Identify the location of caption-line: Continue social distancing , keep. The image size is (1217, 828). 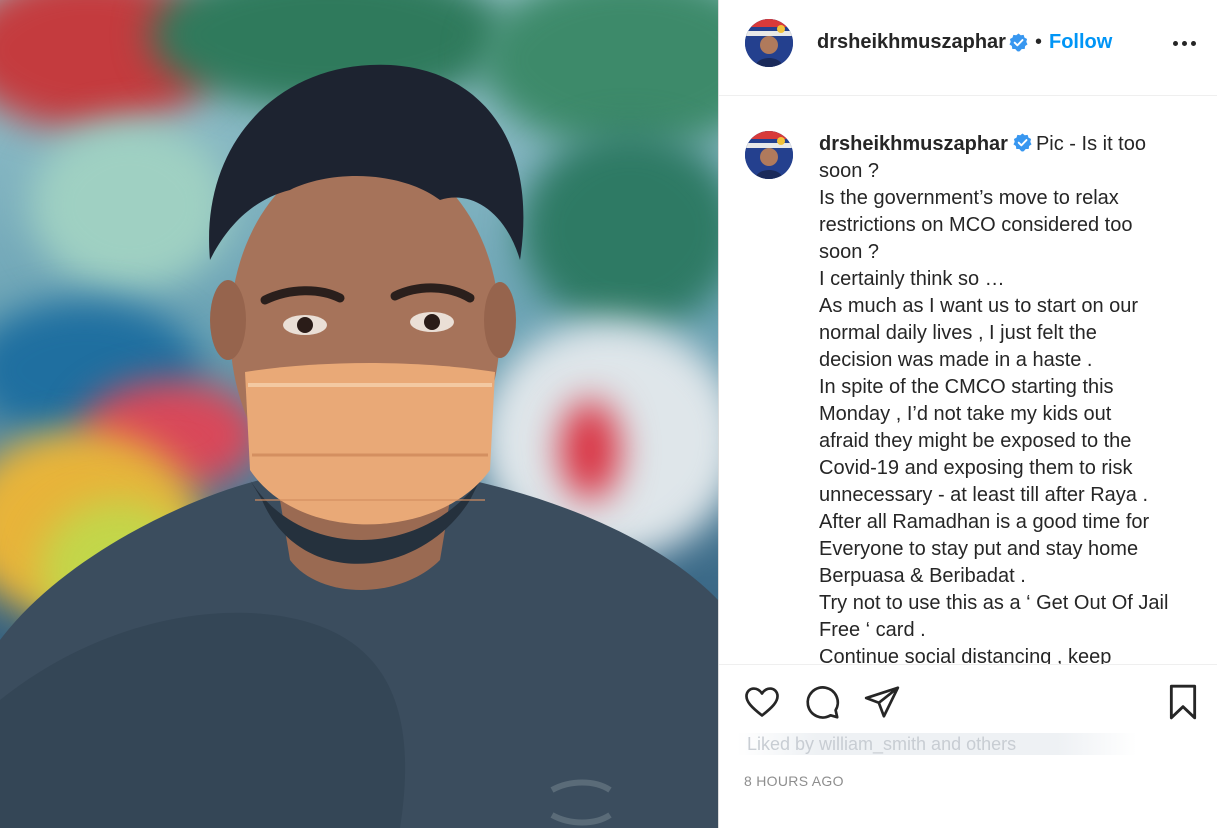
(965, 655).